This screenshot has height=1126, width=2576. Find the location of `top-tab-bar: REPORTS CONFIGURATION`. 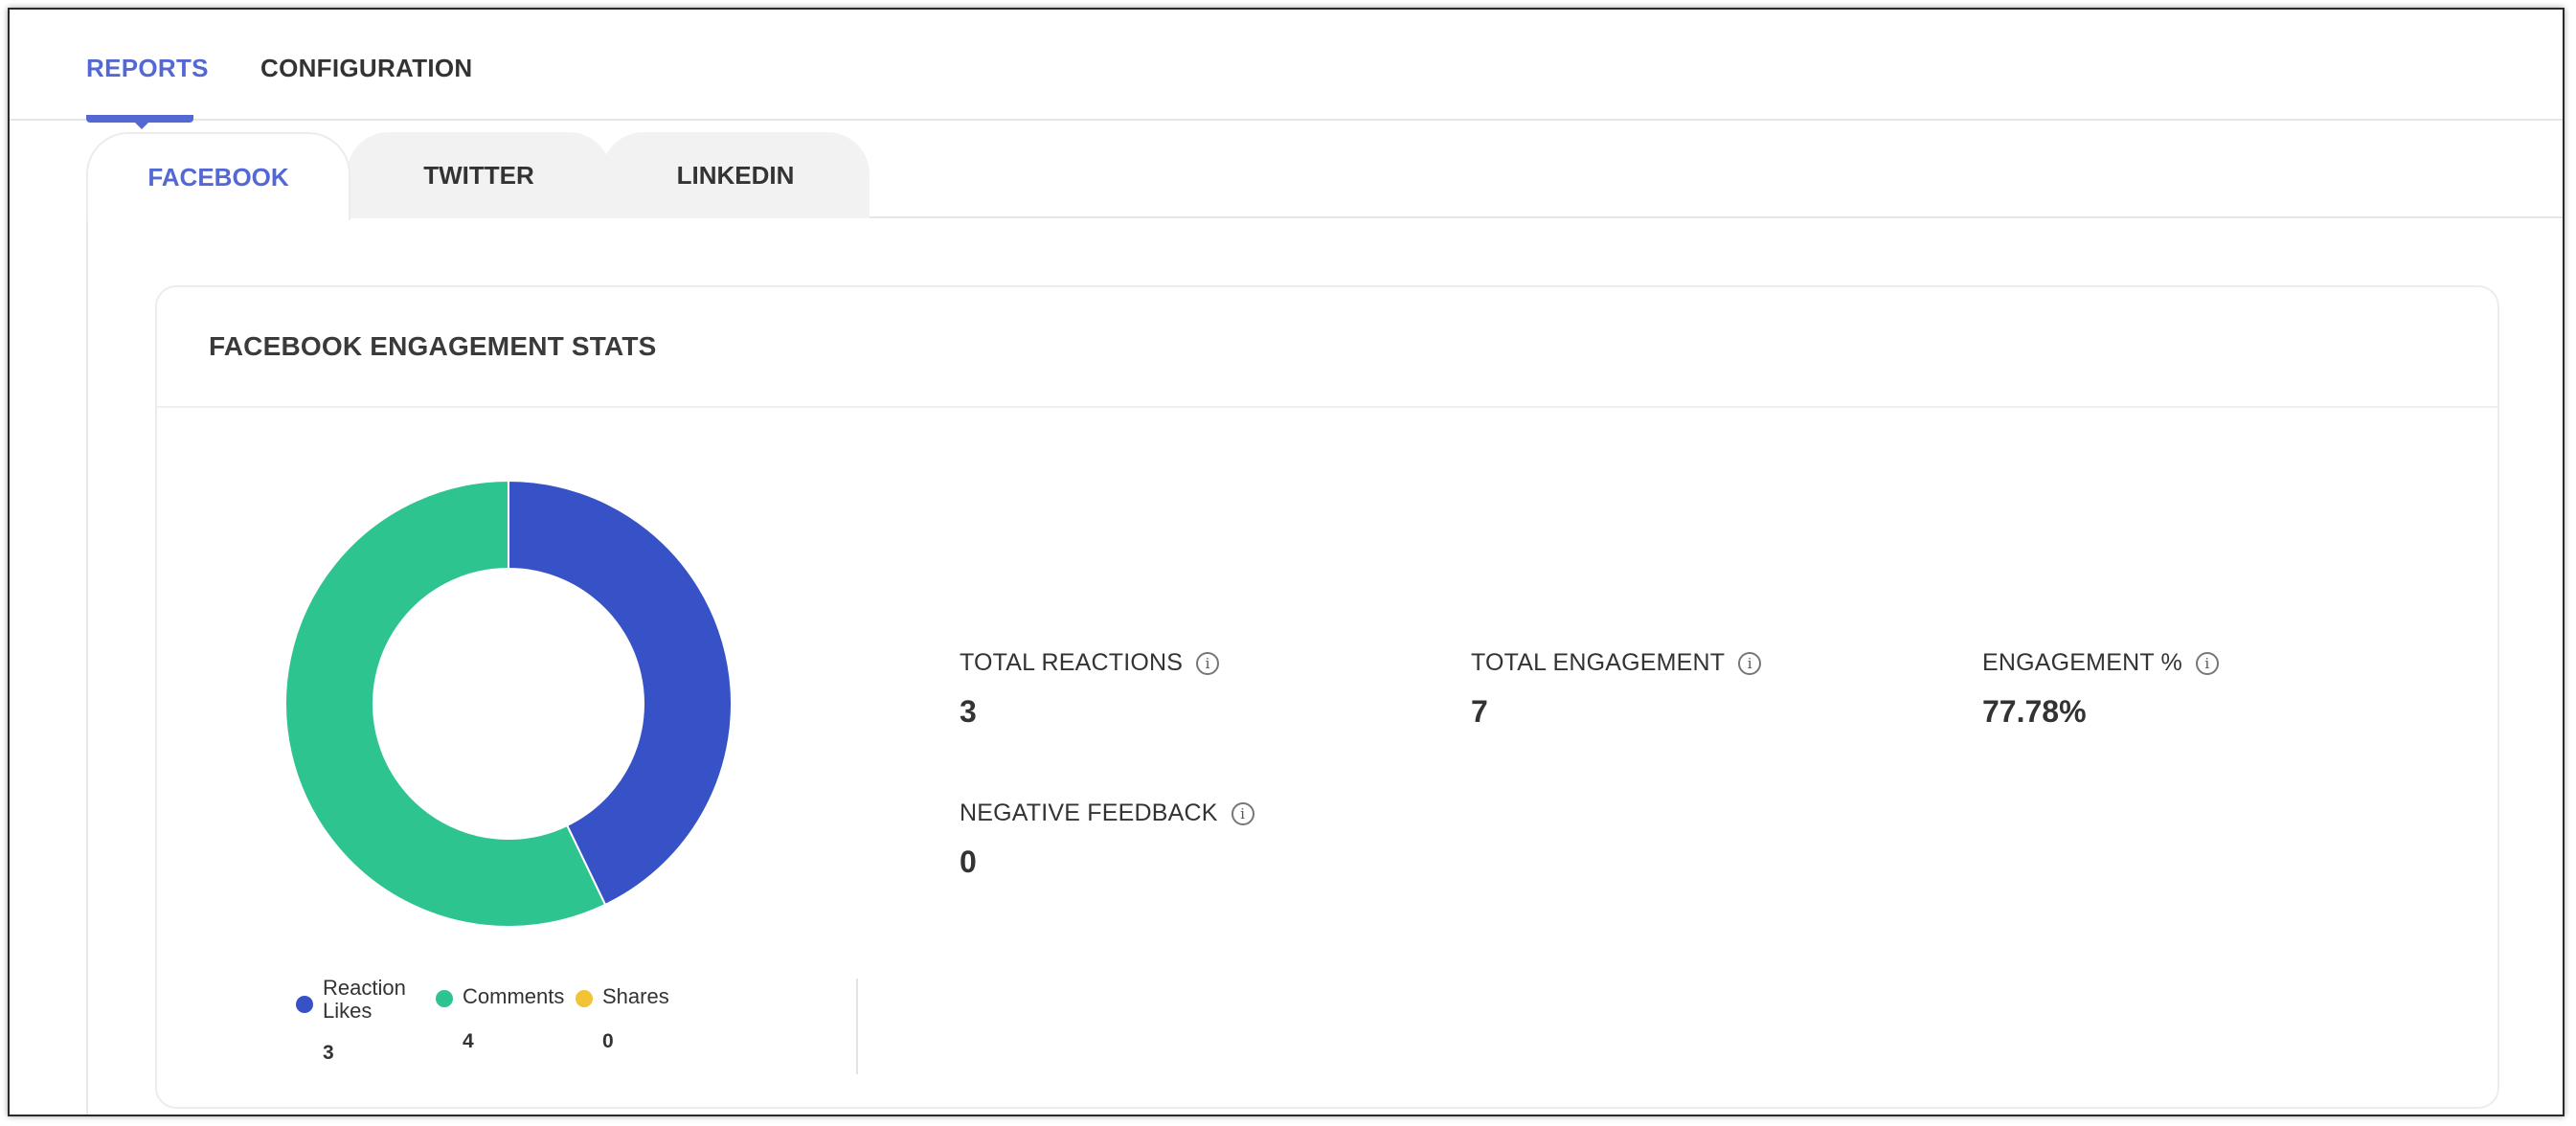

top-tab-bar: REPORTS CONFIGURATION is located at coordinates (1286, 65).